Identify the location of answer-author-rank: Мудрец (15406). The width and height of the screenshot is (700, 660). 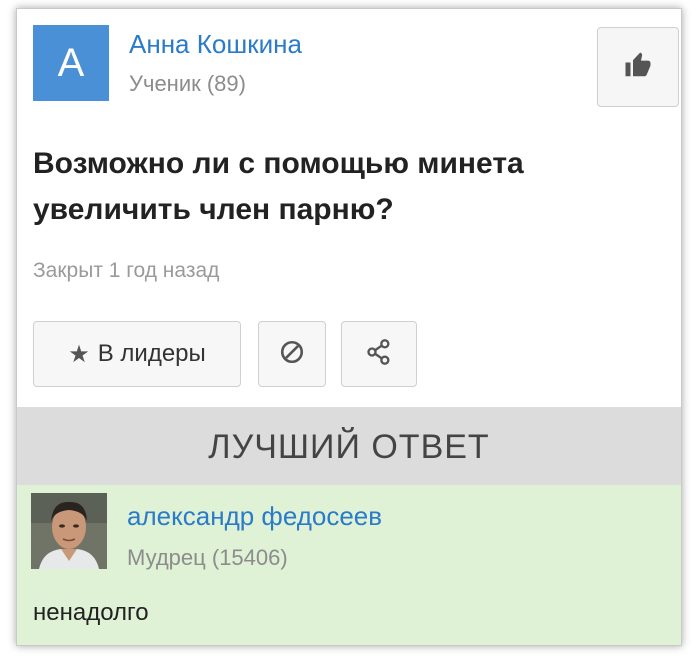
(207, 557).